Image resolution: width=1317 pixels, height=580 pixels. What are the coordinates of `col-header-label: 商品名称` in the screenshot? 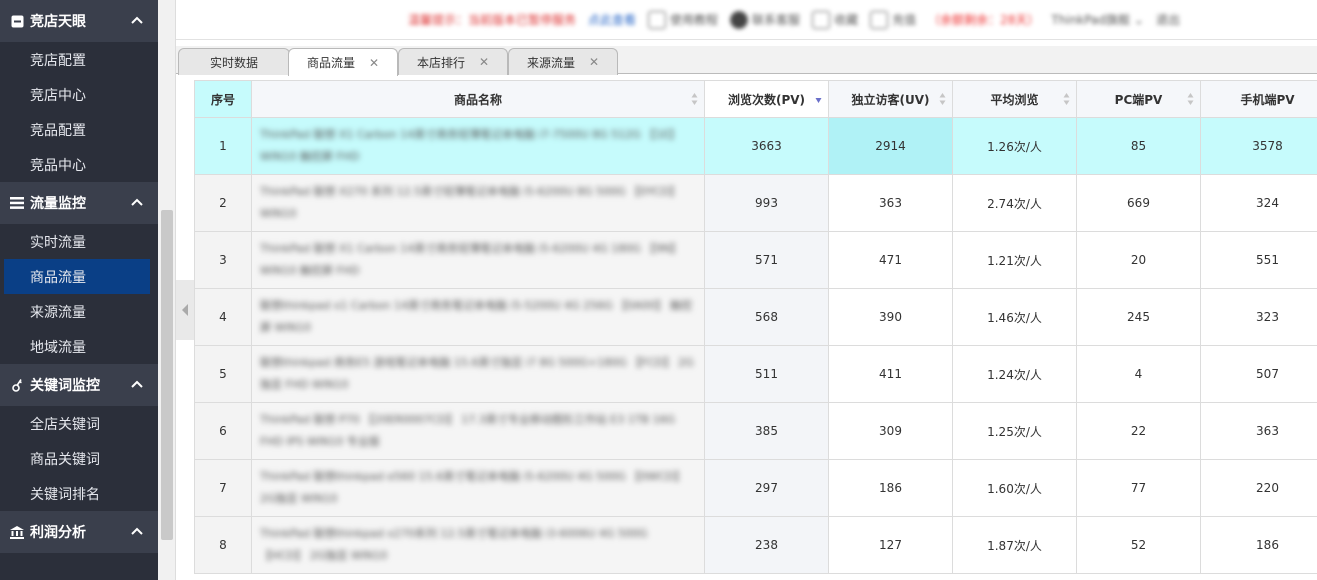 It's located at (477, 99).